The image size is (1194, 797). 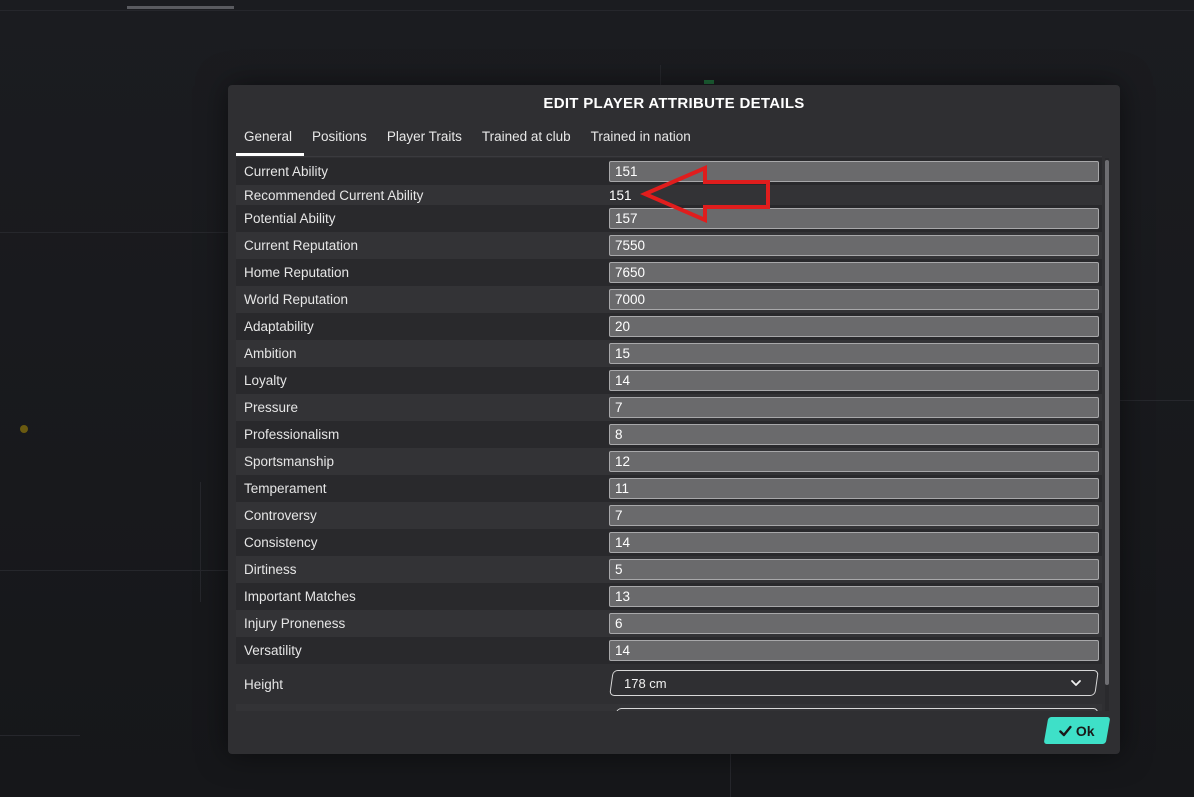 What do you see at coordinates (285, 488) in the screenshot?
I see `attribute-label: Temperament` at bounding box center [285, 488].